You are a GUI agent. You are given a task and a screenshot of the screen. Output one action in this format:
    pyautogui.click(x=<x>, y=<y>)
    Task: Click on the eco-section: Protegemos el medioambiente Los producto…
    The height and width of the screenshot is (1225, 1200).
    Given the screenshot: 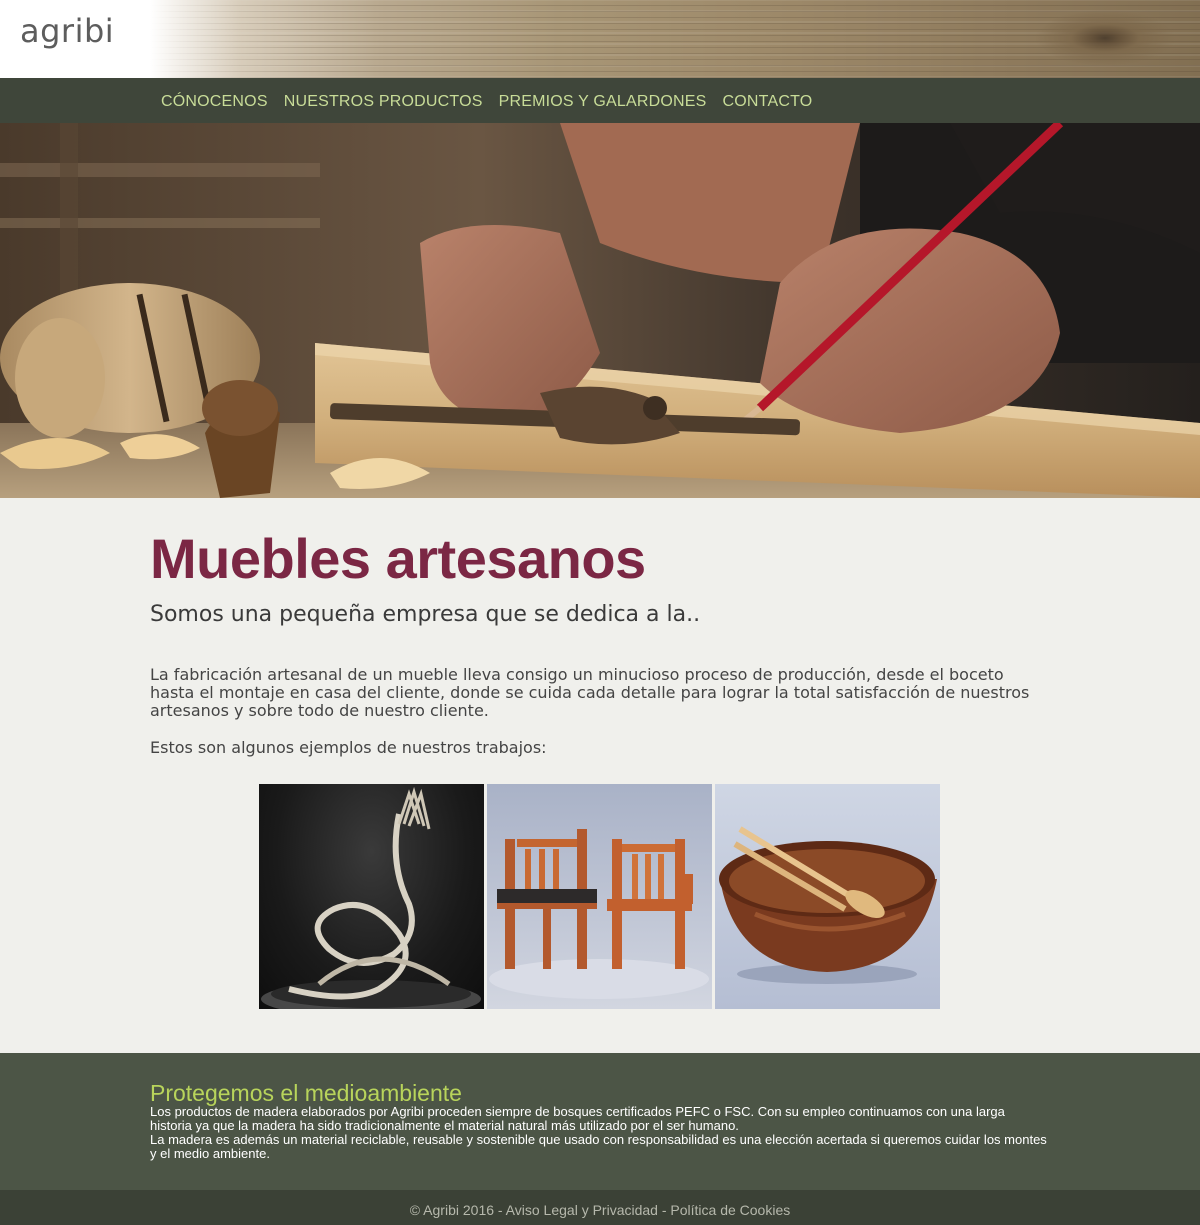 What is the action you would take?
    pyautogui.click(x=600, y=1121)
    